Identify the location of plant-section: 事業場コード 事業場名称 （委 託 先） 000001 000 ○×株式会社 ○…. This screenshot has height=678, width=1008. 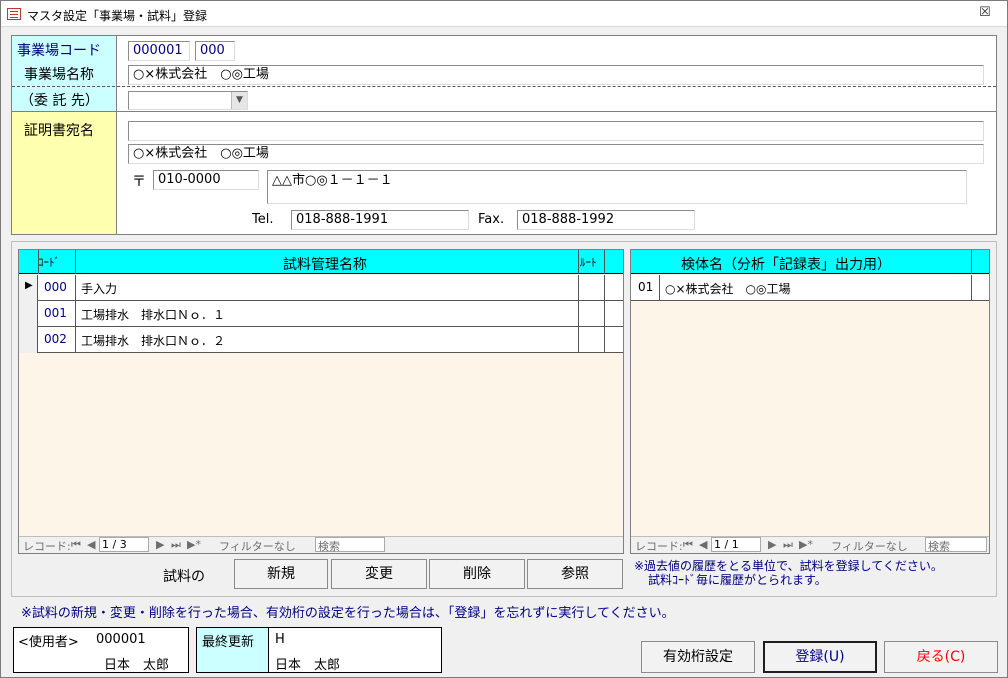
(504, 73).